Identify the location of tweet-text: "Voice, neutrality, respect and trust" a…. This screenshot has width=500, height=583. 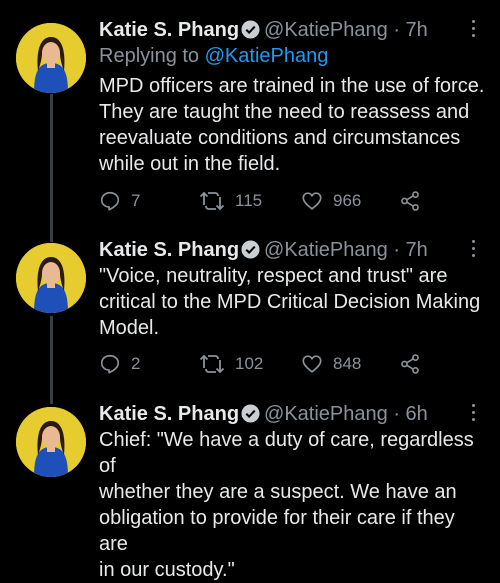
(290, 302).